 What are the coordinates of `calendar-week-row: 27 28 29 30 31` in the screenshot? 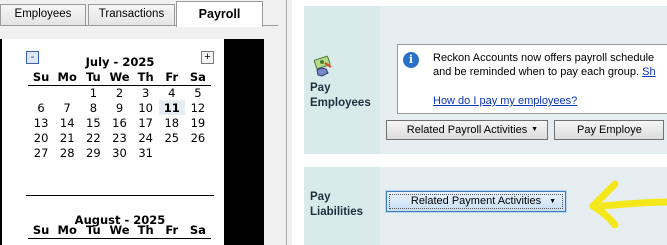 It's located at (119, 152).